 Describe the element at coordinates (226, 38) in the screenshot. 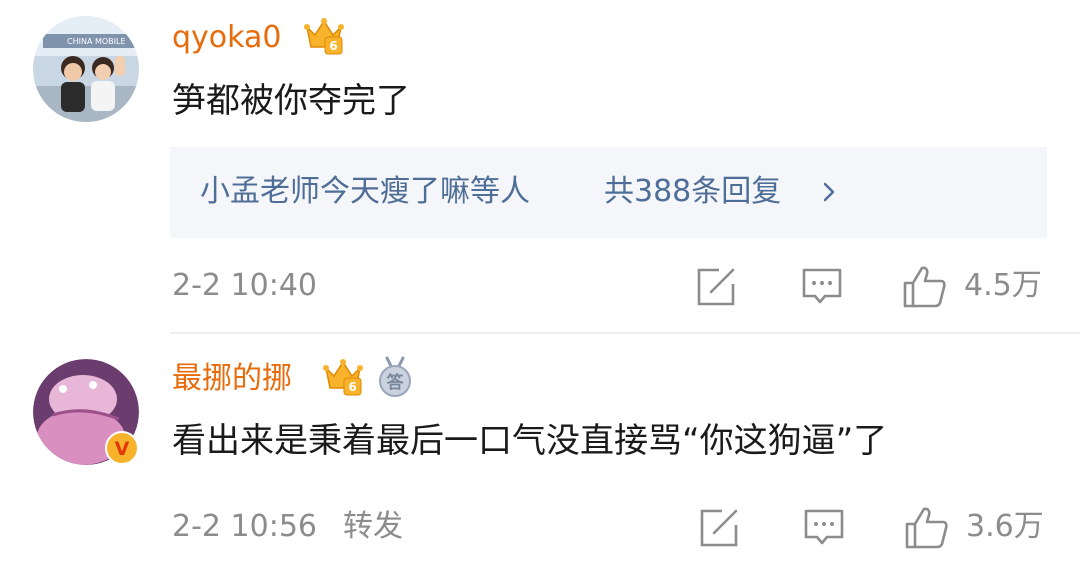

I see `username: qyoka0` at that location.